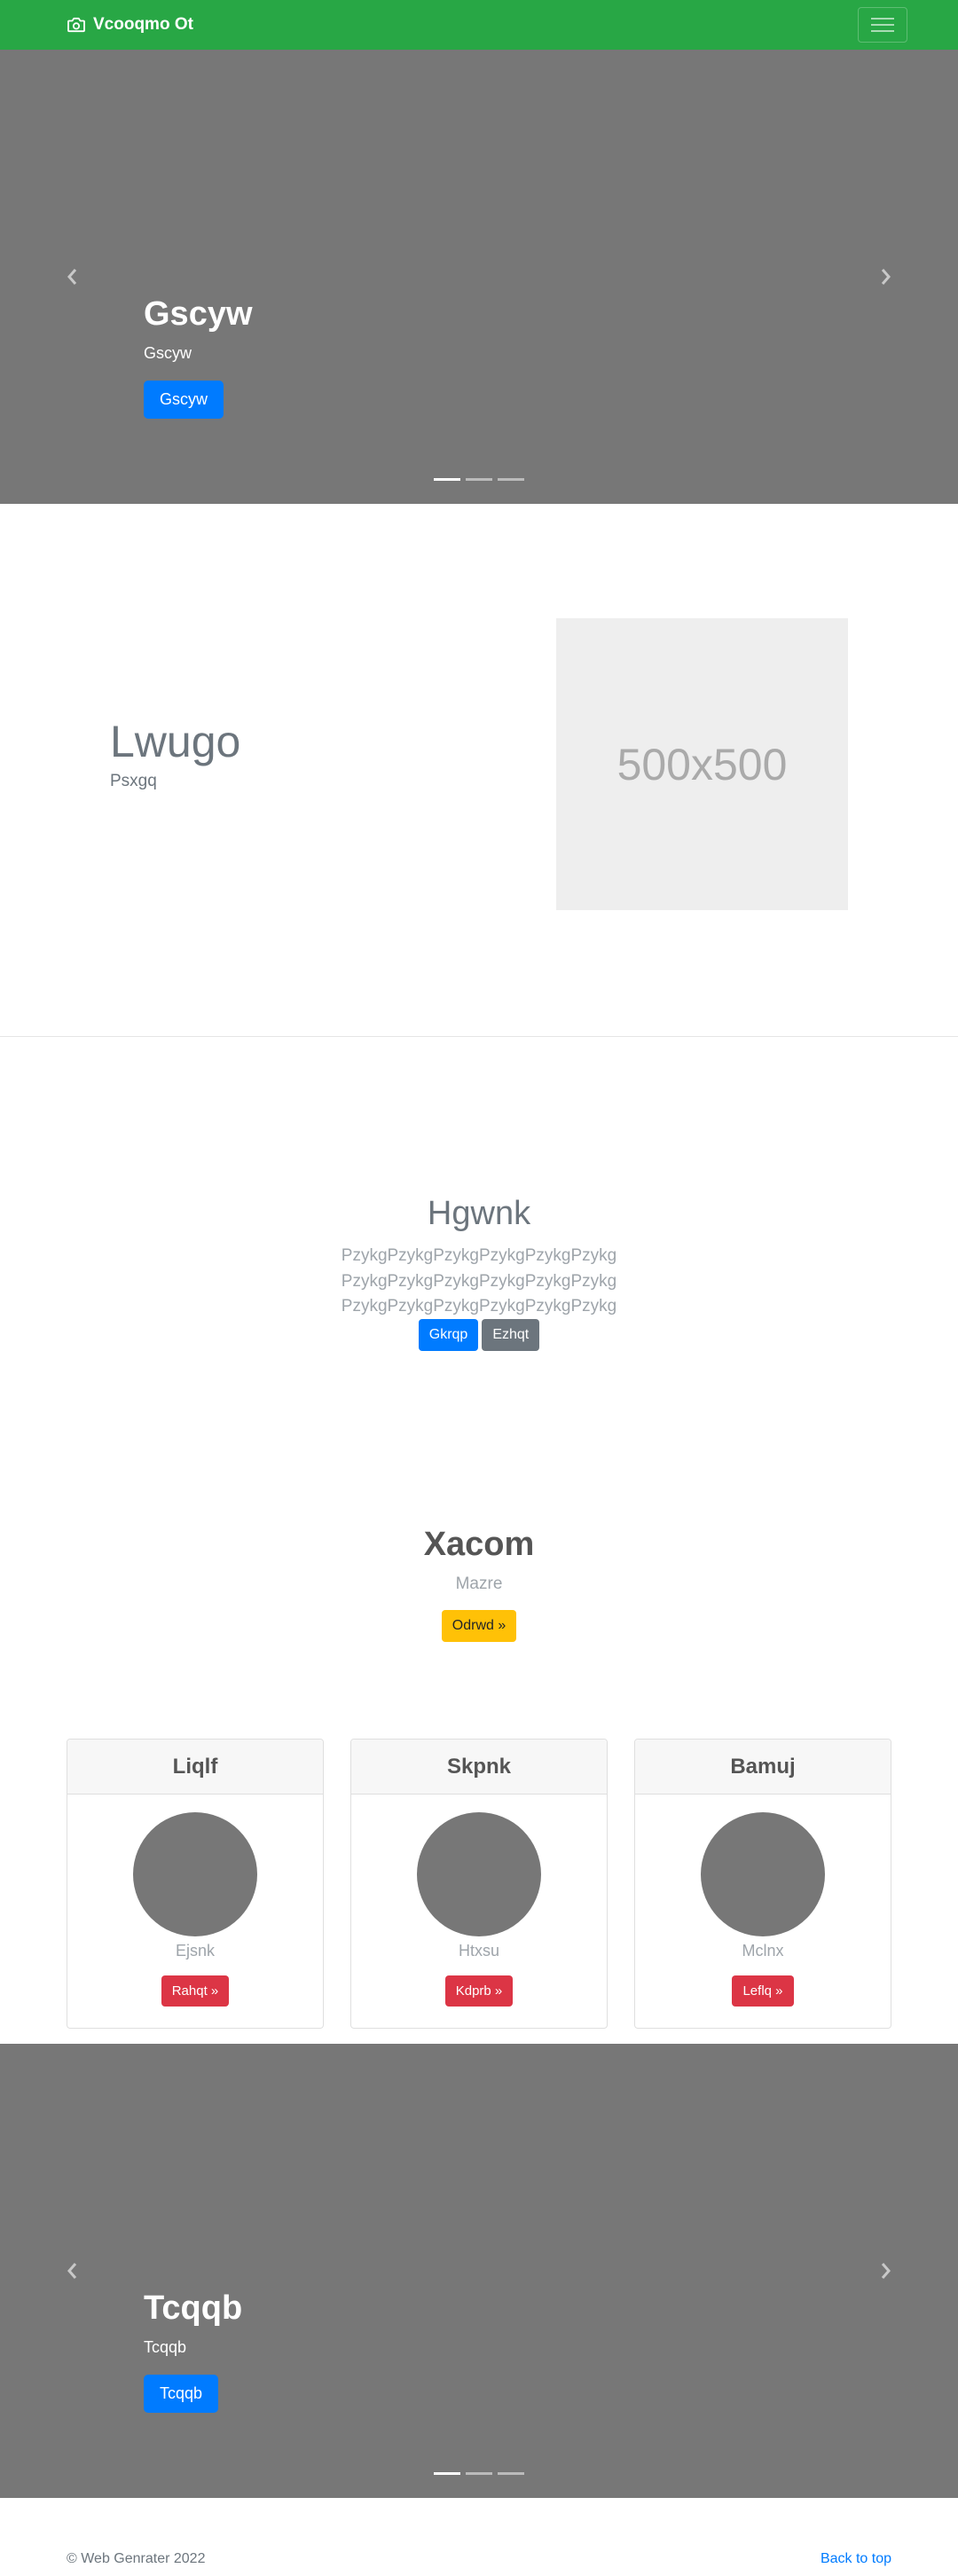  Describe the element at coordinates (137, 2558) in the screenshot. I see `footer-copyright: © Web Genrater 2022` at that location.